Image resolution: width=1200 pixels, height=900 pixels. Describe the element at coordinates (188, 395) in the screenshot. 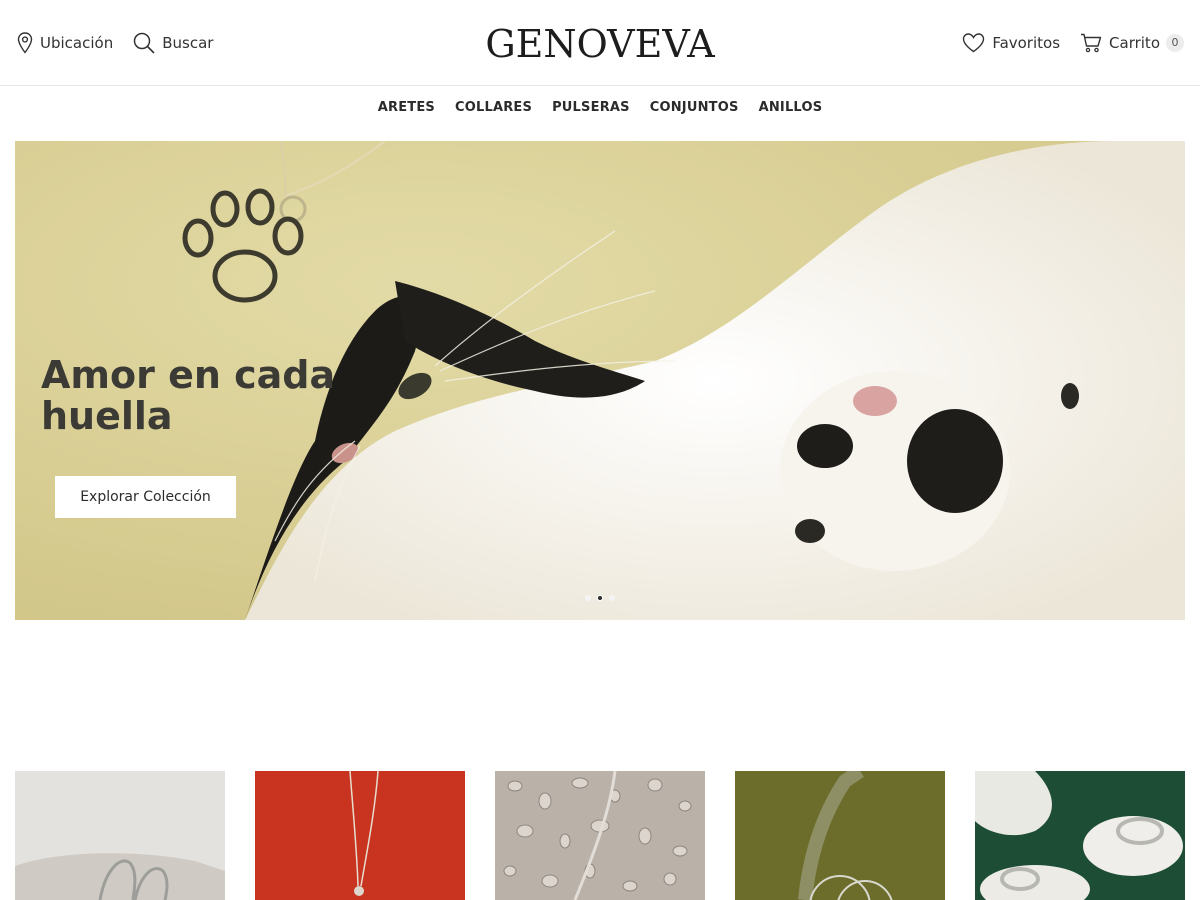

I see `hero-title: Amor en cada huella` at that location.